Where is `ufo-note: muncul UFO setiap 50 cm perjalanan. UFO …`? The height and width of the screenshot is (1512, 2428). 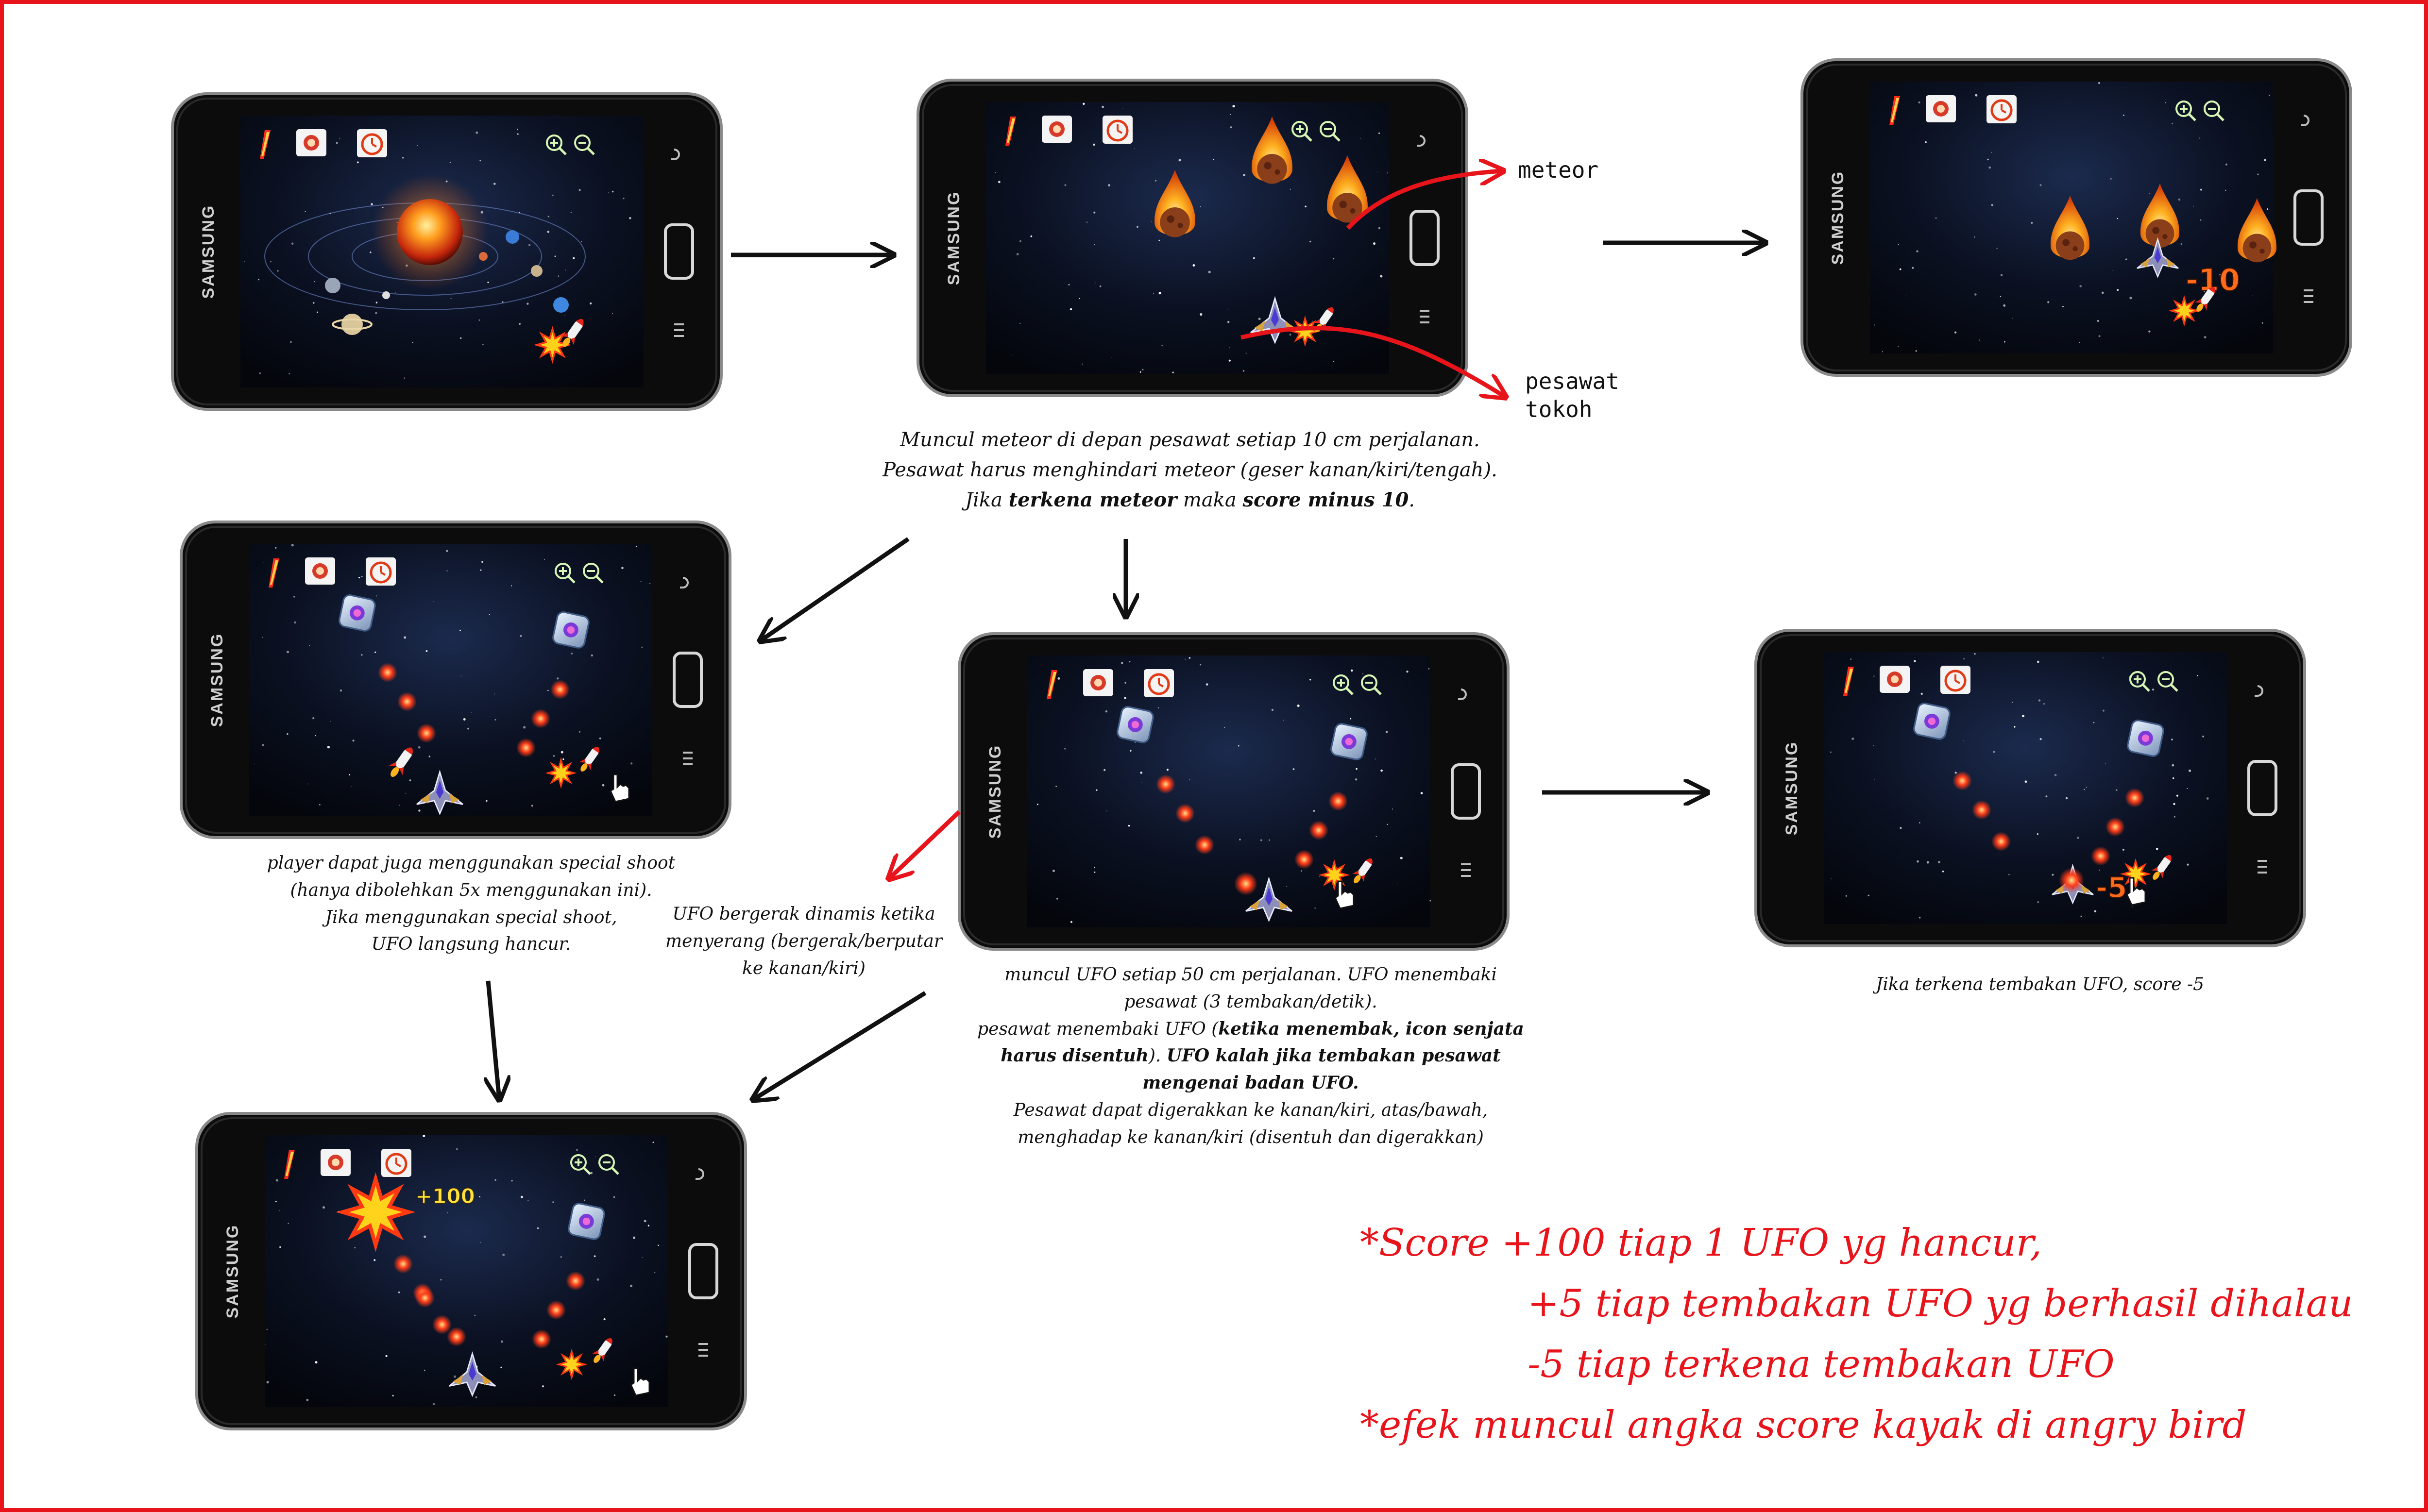
ufo-note: muncul UFO setiap 50 cm perjalanan. UFO … is located at coordinates (1250, 1056).